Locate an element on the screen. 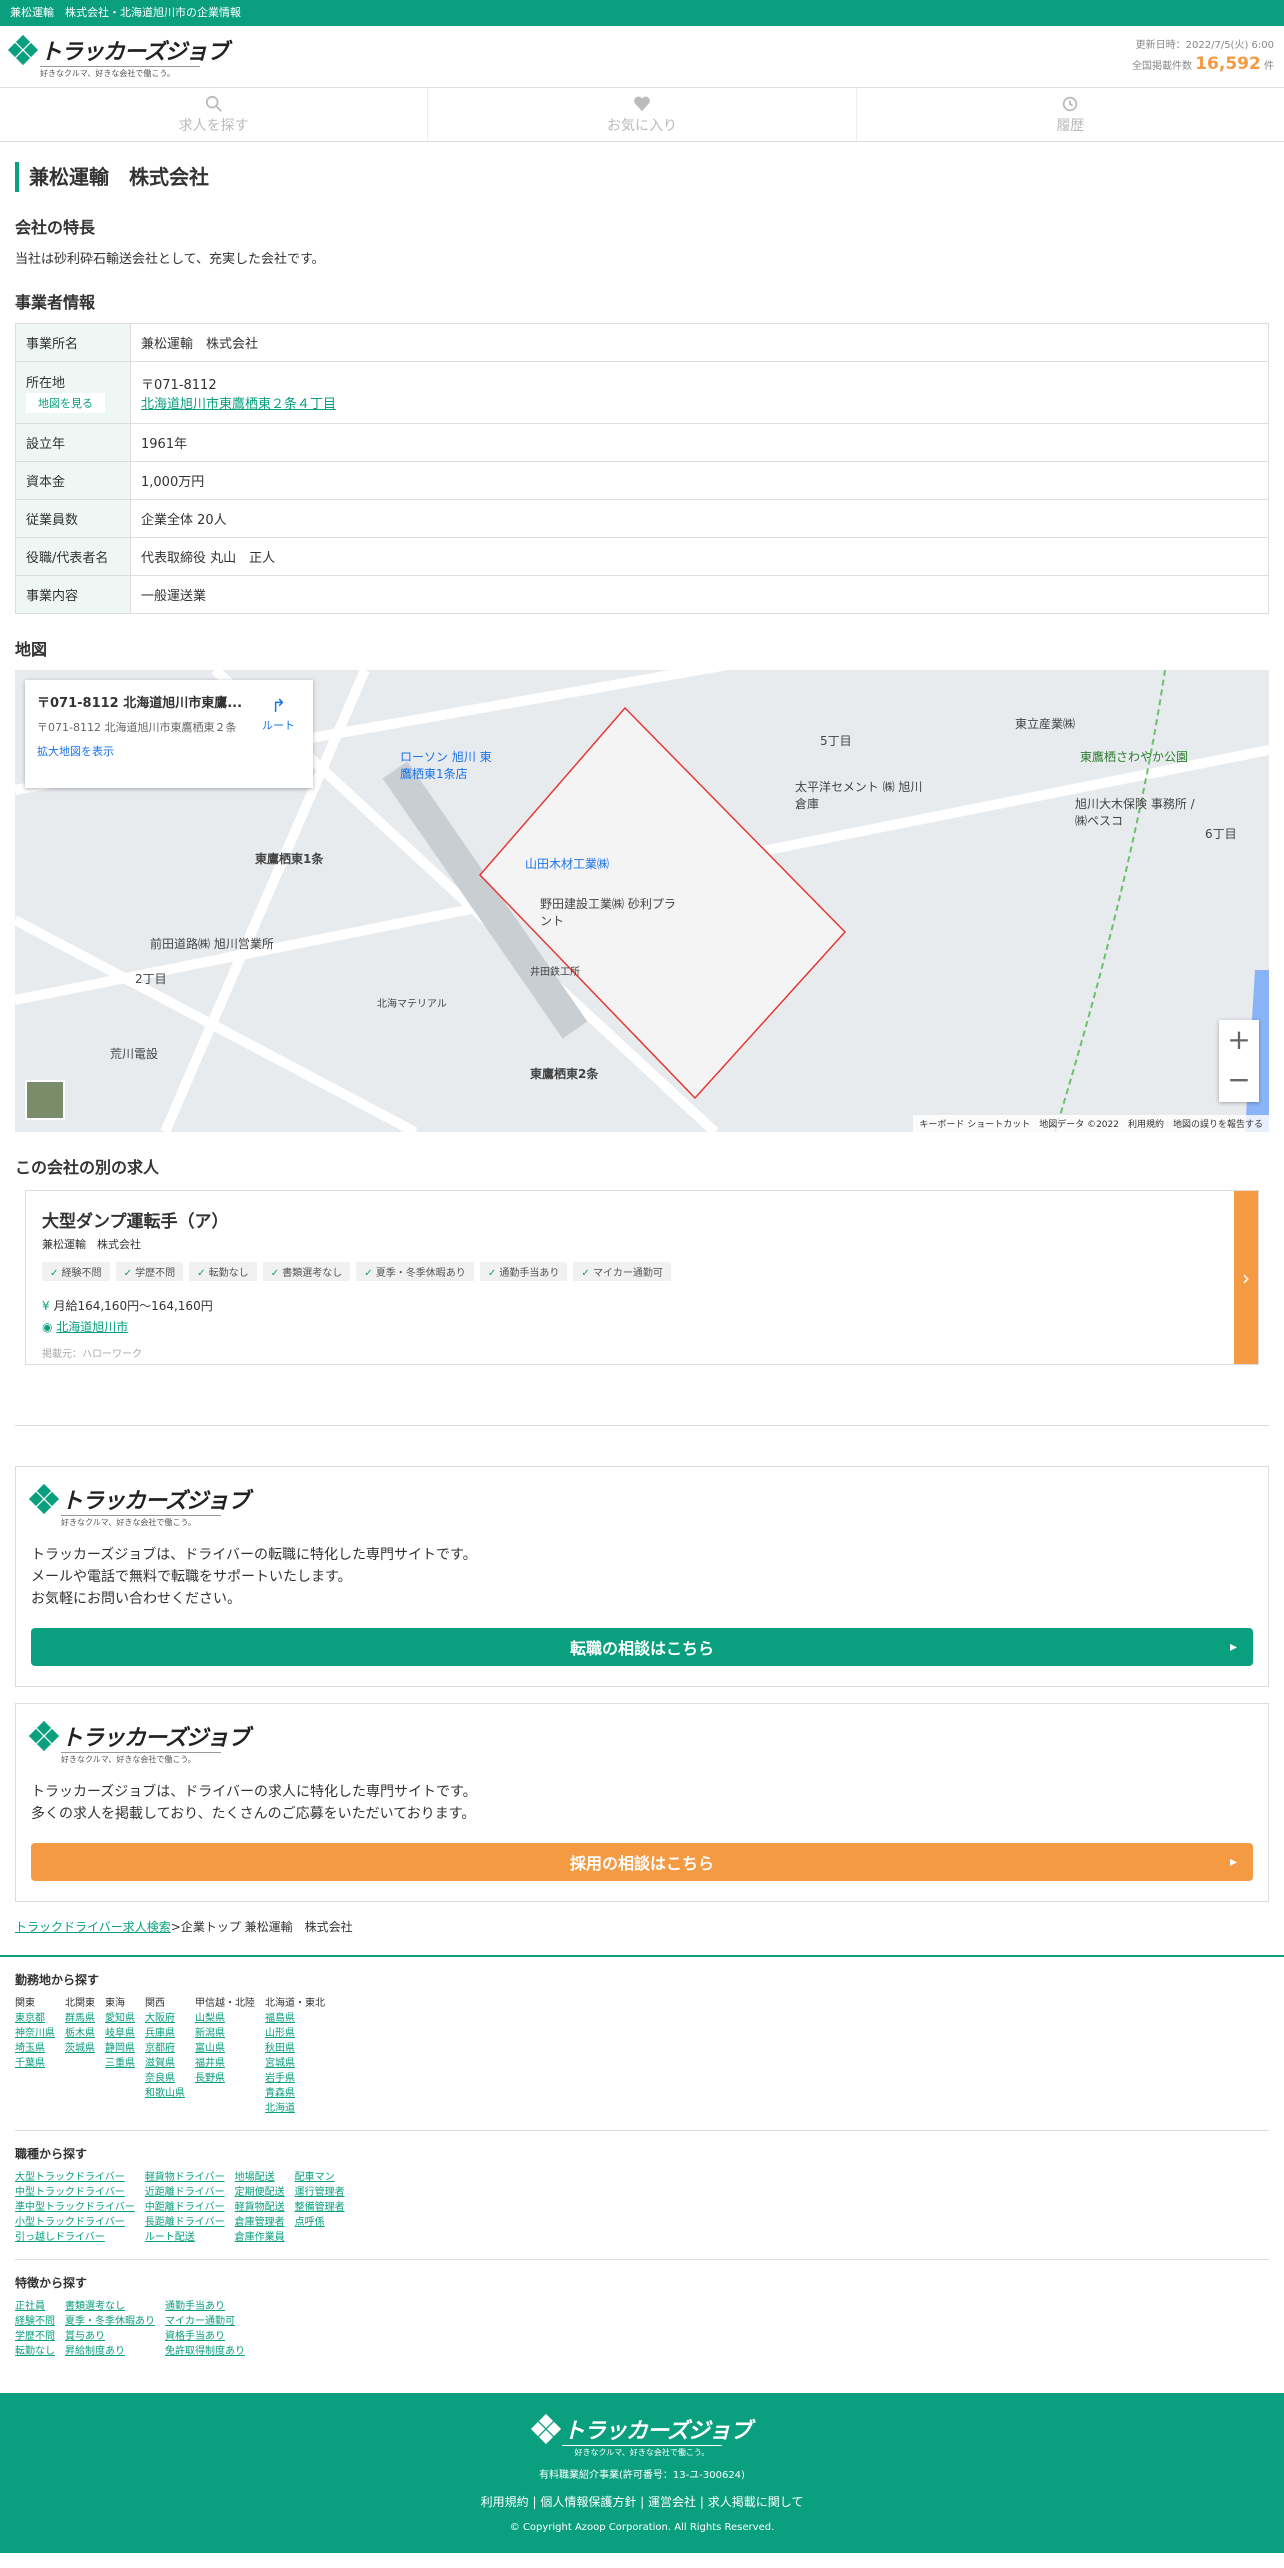 The image size is (1284, 2568). zoom-in-button: + is located at coordinates (1239, 1040).